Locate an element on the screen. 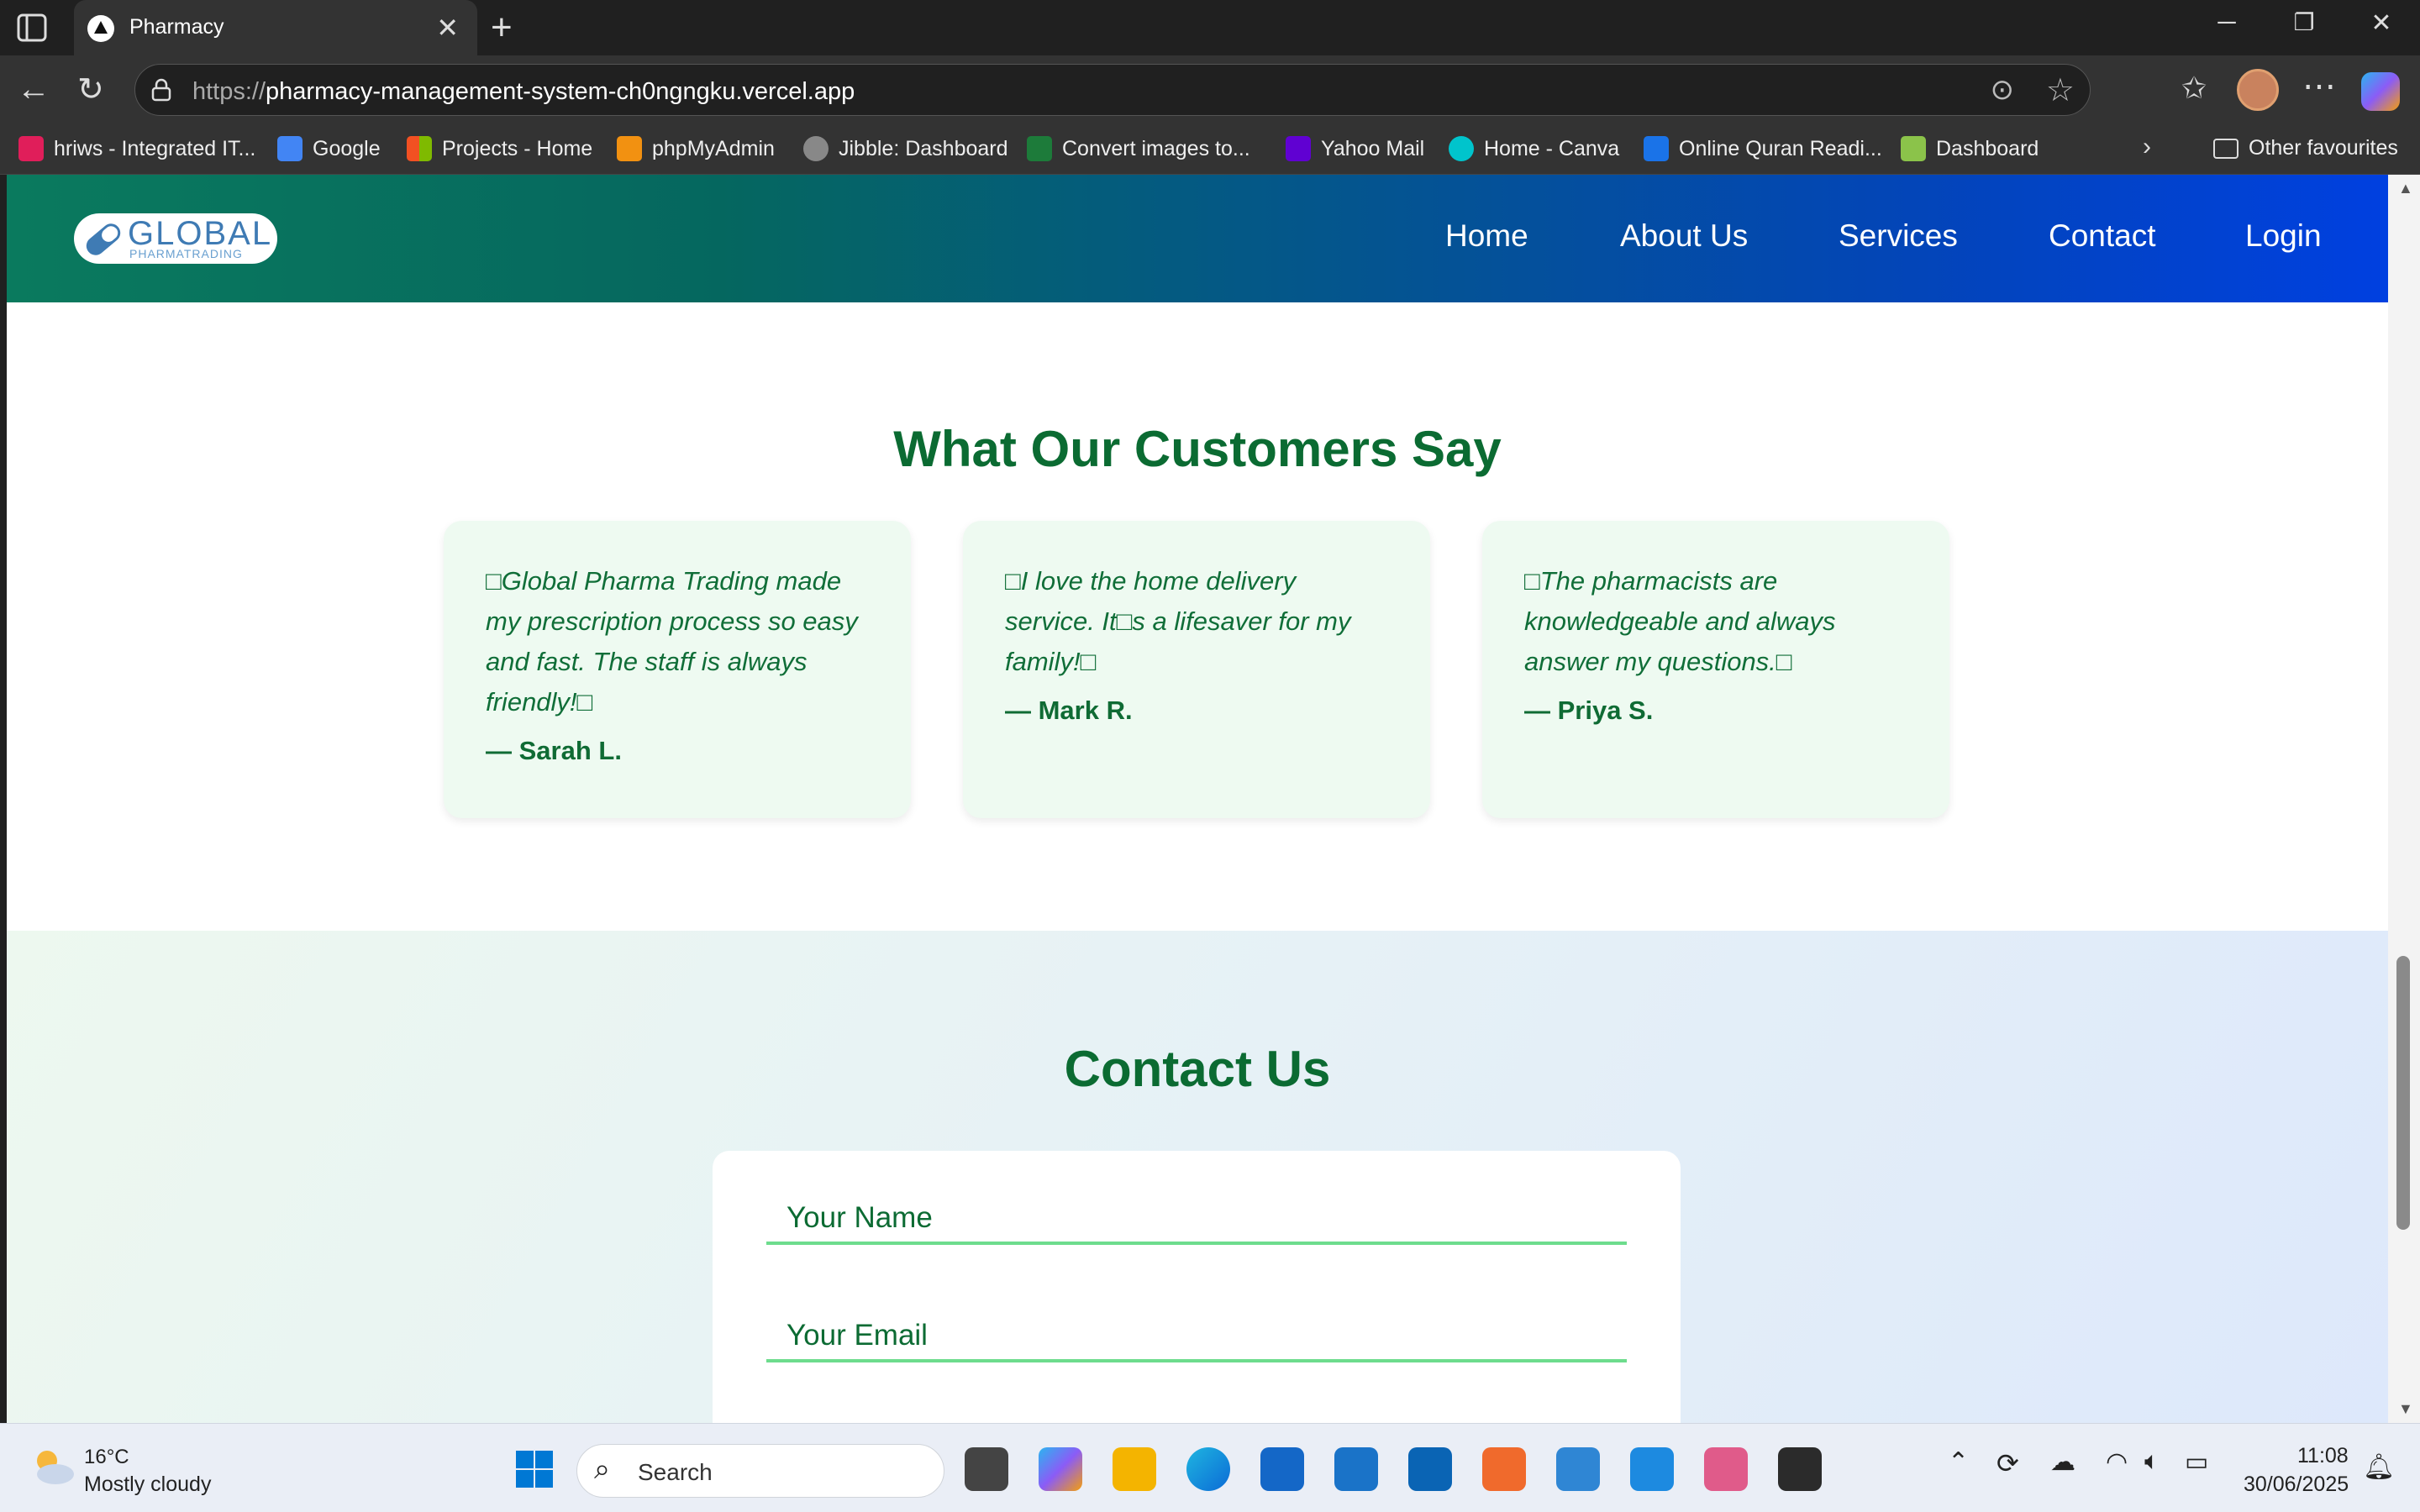  globe-icon is located at coordinates (816, 148).